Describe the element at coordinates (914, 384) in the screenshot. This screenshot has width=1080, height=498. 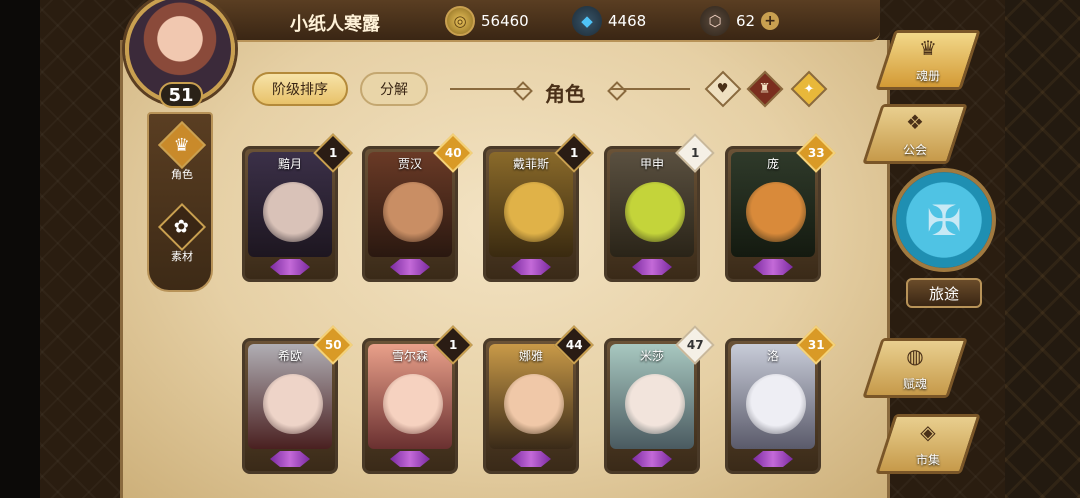
I see `soul-infuse-label: 赋魂` at that location.